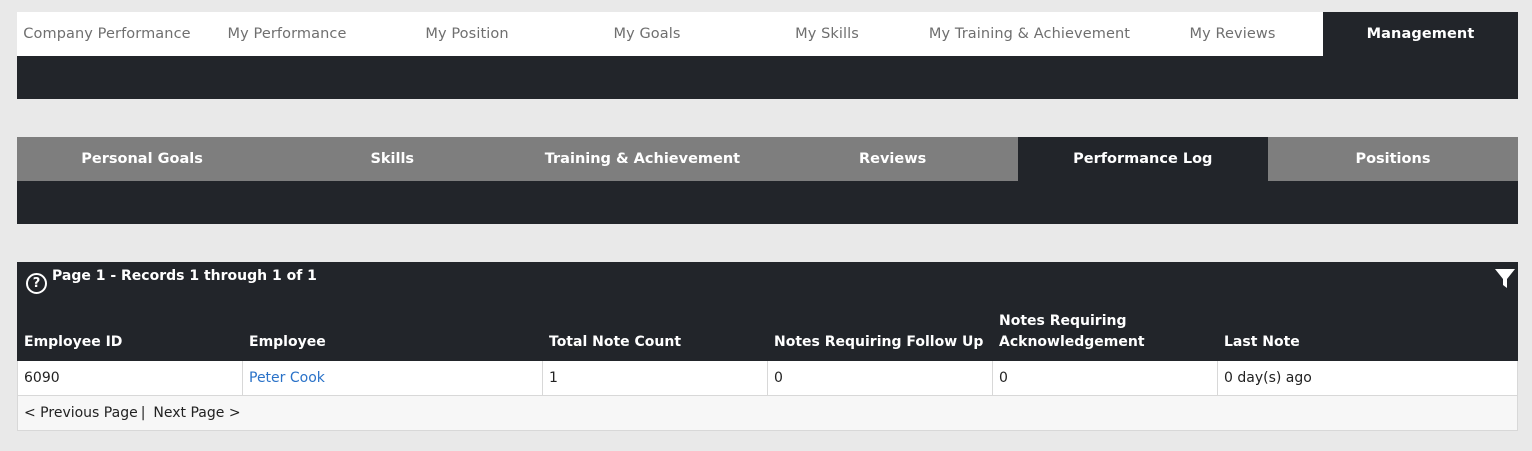  Describe the element at coordinates (1072, 342) in the screenshot. I see `column-header-notes-ack-line2: Acknowledgement` at that location.